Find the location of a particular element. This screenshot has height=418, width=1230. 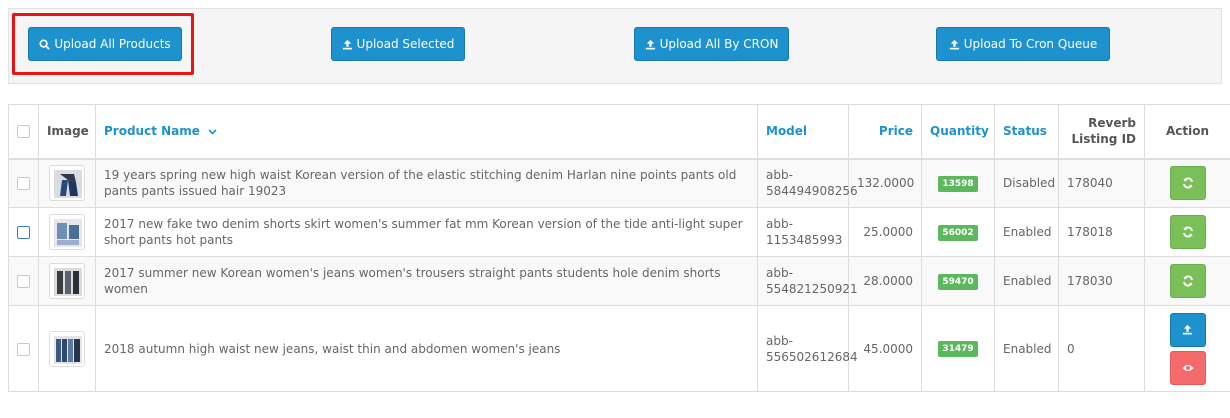

column-header-model: Model is located at coordinates (803, 132).